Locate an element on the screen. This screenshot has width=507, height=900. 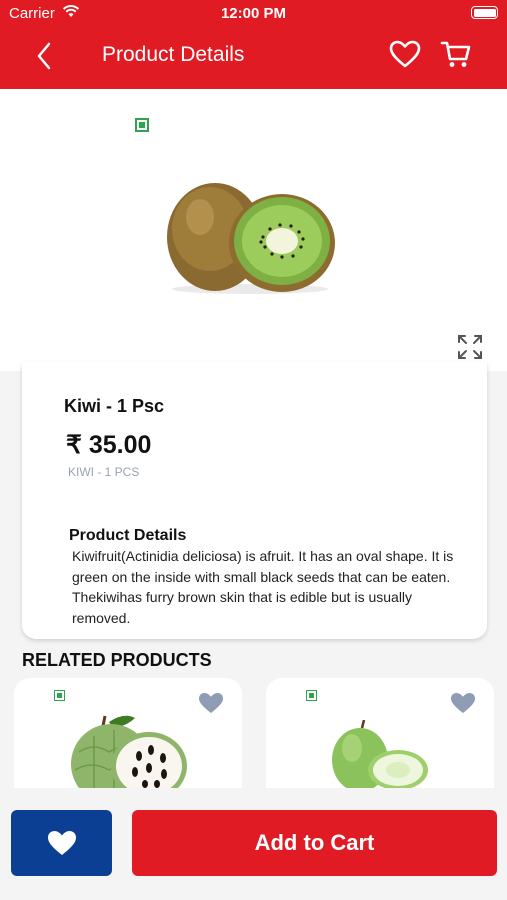
back-button is located at coordinates (44, 56).